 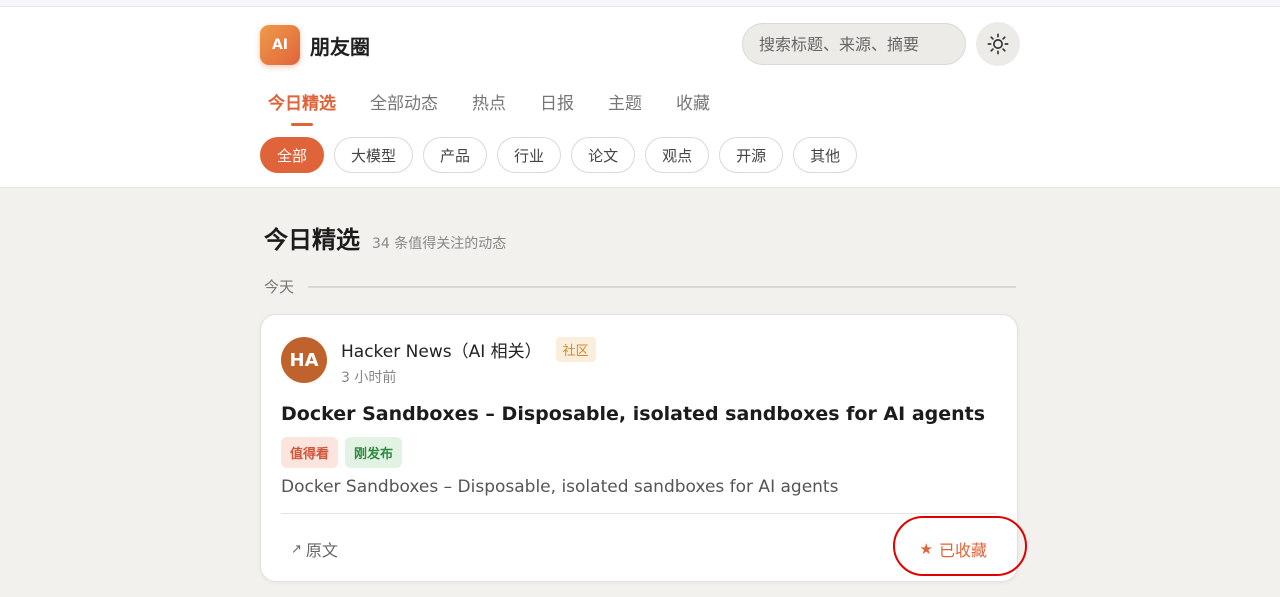 I want to click on browser-top-strip, so click(x=640, y=3).